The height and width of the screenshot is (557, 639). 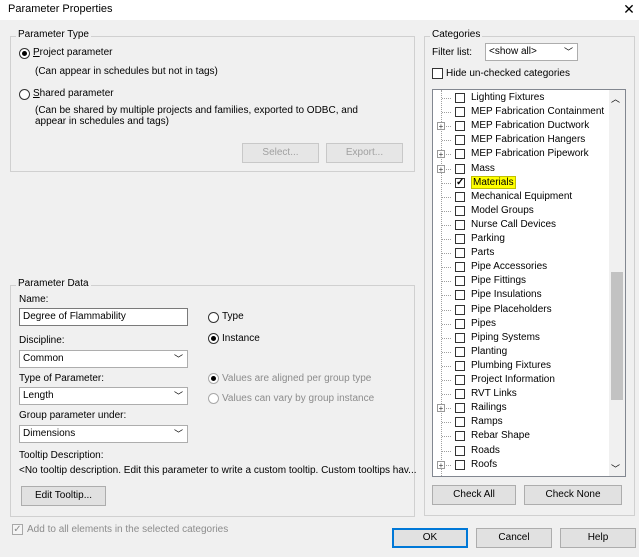 I want to click on category-item: + MEP Fabrication Pipework, so click(x=522, y=154).